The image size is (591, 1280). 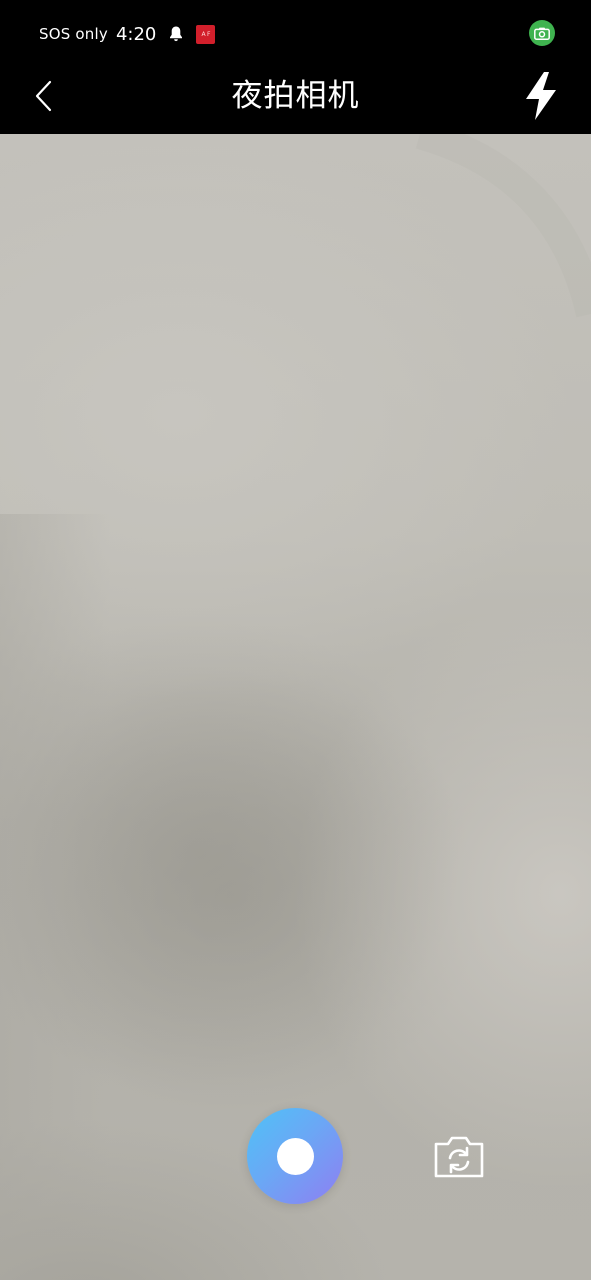 I want to click on camera-switch-icon, so click(x=459, y=1157).